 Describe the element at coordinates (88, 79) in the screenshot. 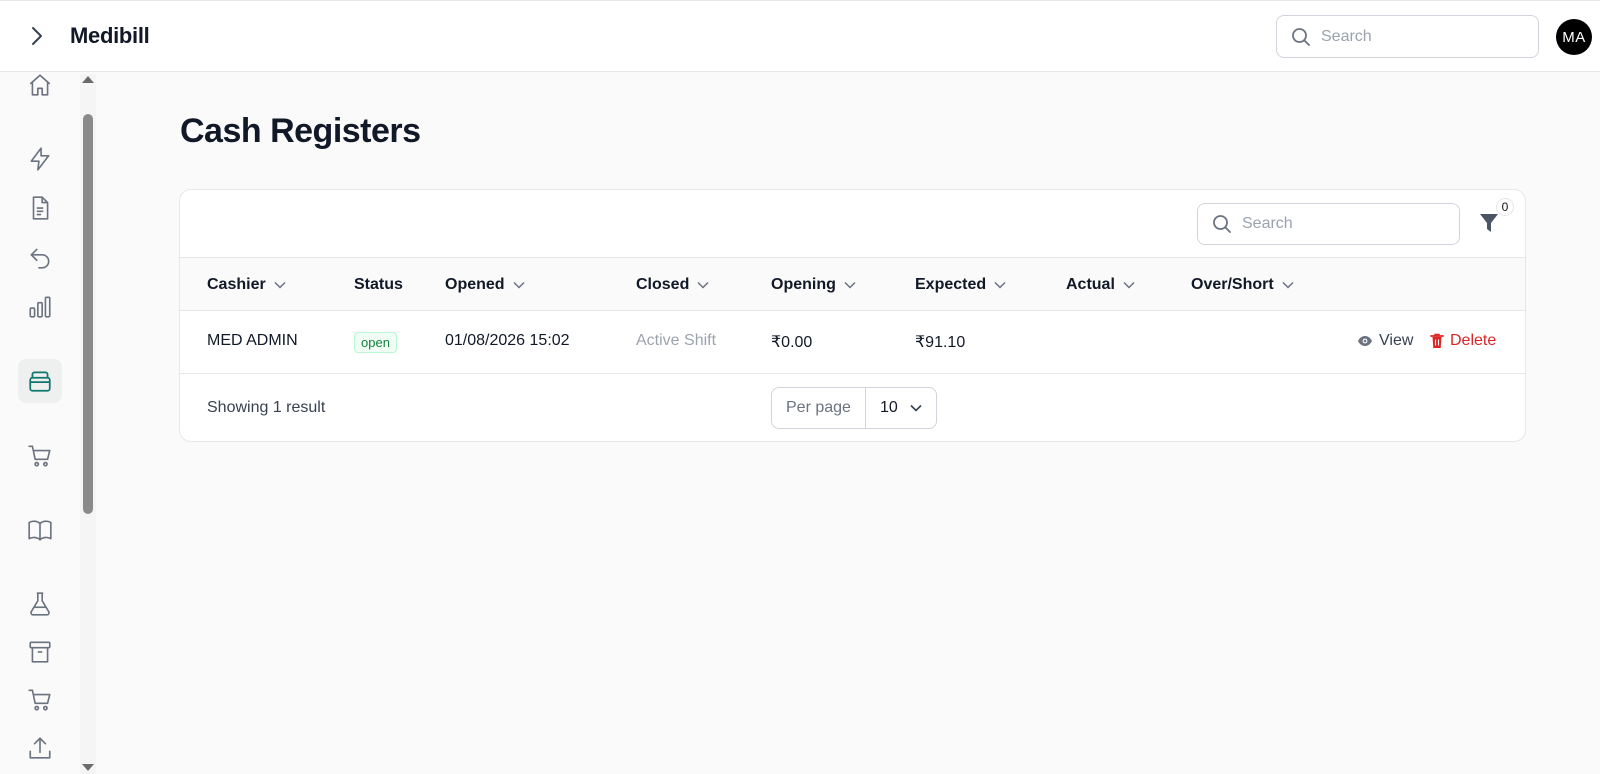

I see `scroll-up-arrow-icon` at that location.